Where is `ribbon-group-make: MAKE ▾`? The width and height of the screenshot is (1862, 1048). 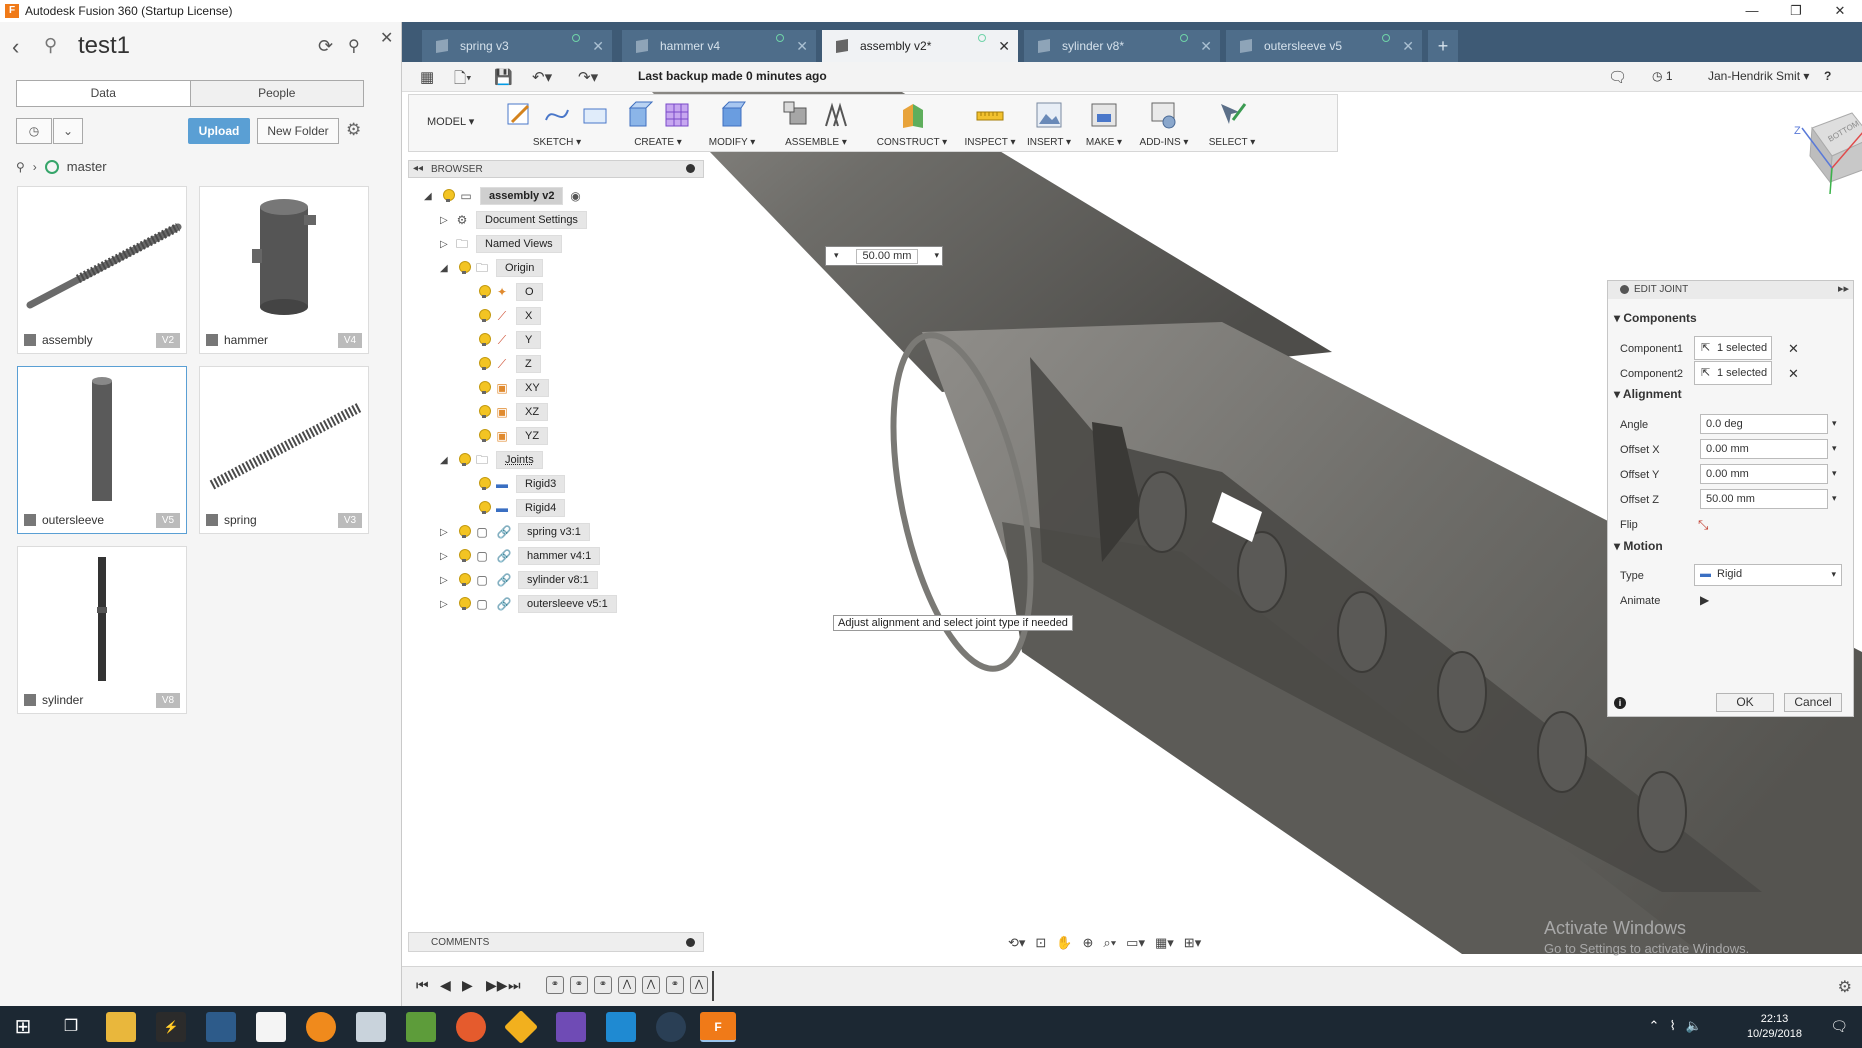 ribbon-group-make: MAKE ▾ is located at coordinates (1104, 123).